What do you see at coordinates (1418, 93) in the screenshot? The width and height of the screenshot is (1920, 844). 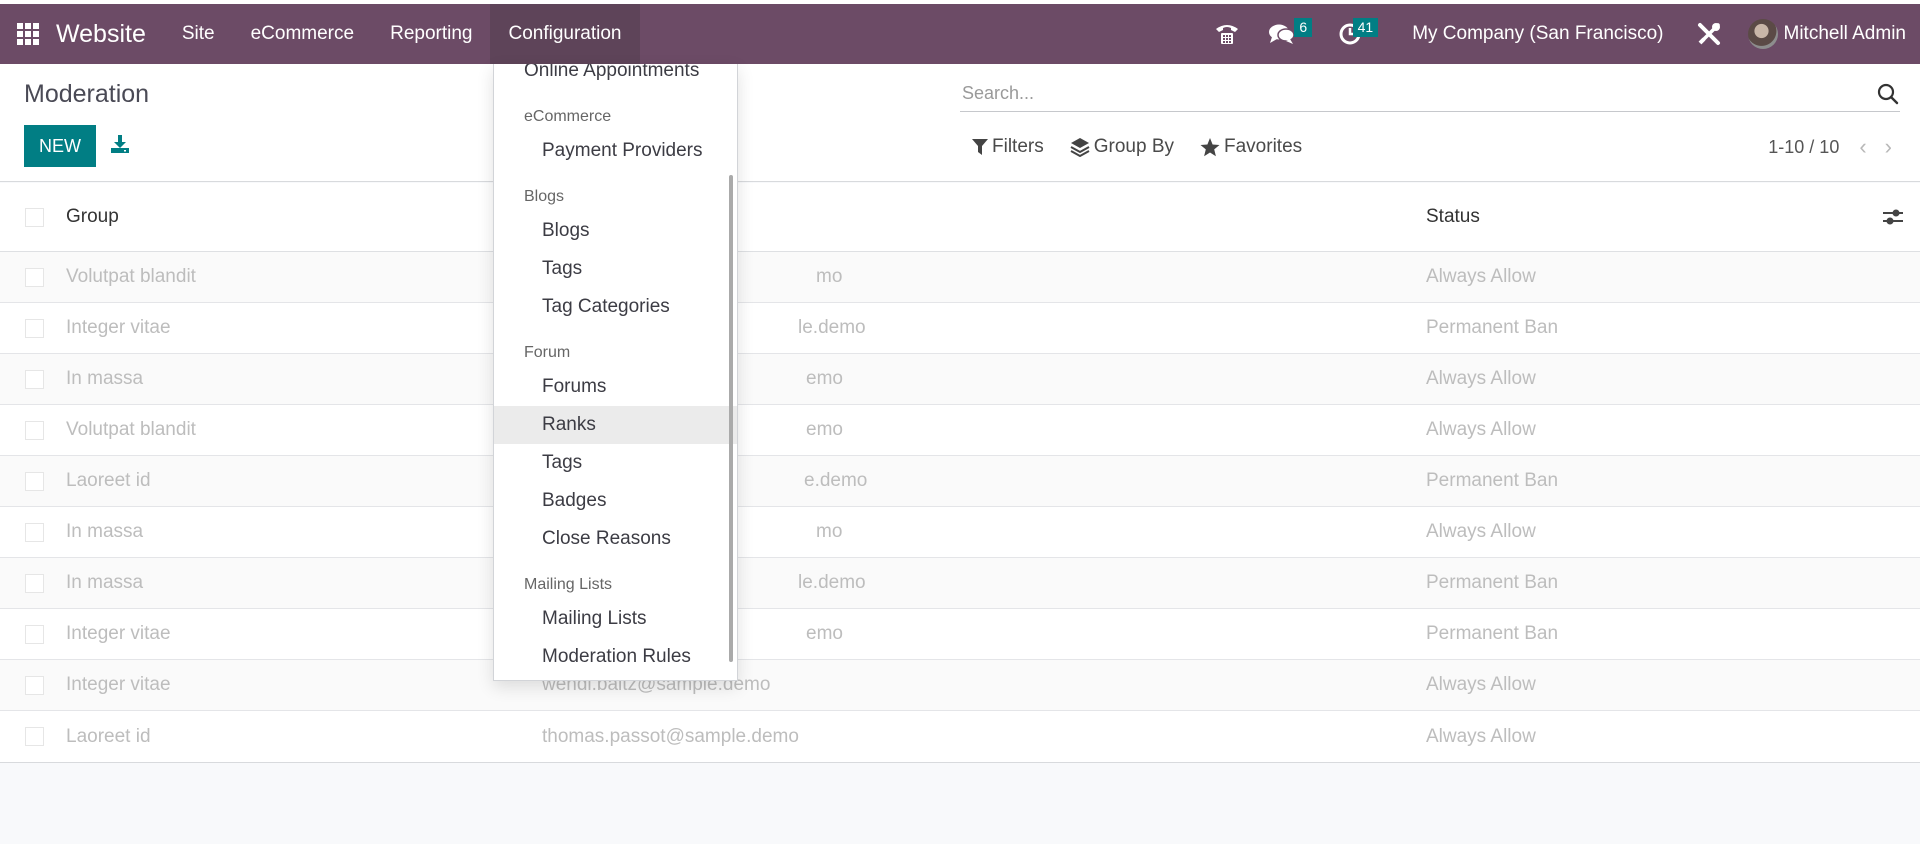 I see `search-input` at bounding box center [1418, 93].